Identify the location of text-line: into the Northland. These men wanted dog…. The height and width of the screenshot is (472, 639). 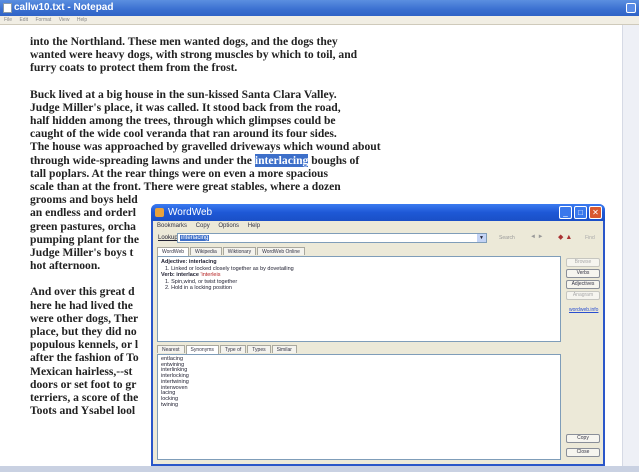
(184, 41).